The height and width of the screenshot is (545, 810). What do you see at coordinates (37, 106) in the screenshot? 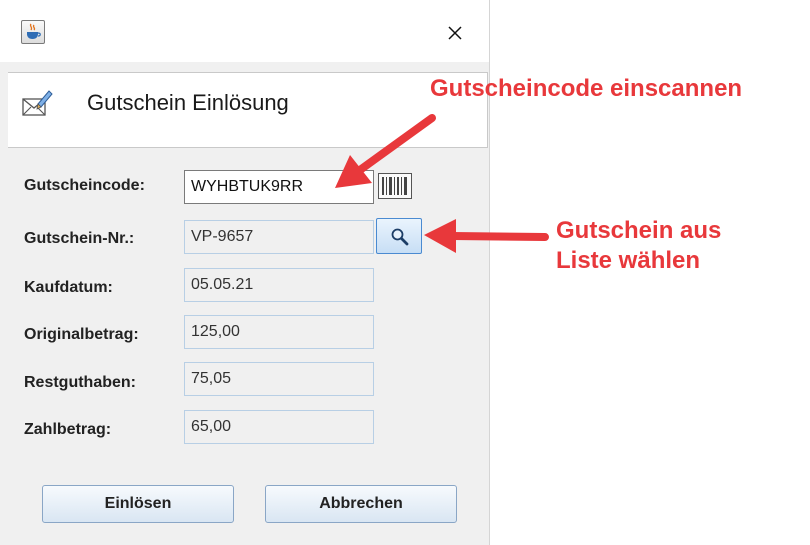
I see `envelope-pen-icon` at bounding box center [37, 106].